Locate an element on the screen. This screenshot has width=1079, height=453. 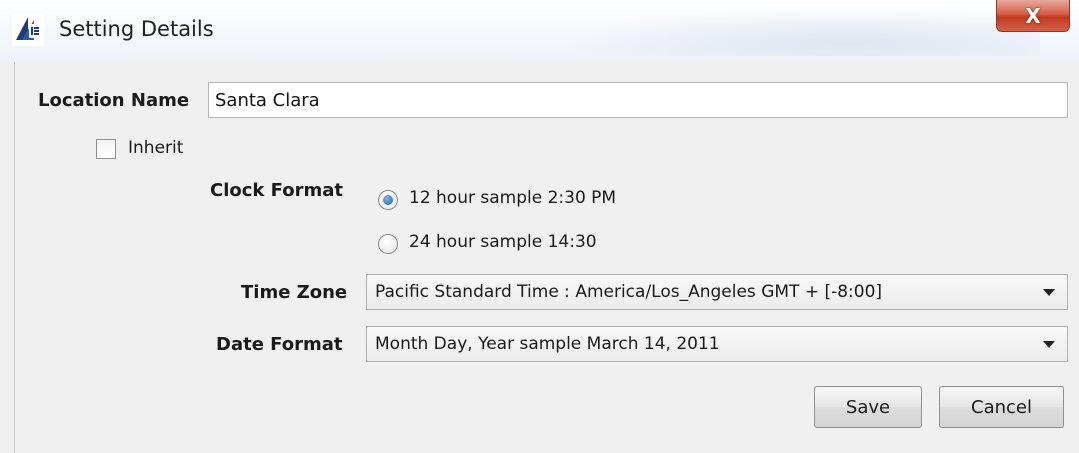
clock-format-label: Clock Format is located at coordinates (276, 190).